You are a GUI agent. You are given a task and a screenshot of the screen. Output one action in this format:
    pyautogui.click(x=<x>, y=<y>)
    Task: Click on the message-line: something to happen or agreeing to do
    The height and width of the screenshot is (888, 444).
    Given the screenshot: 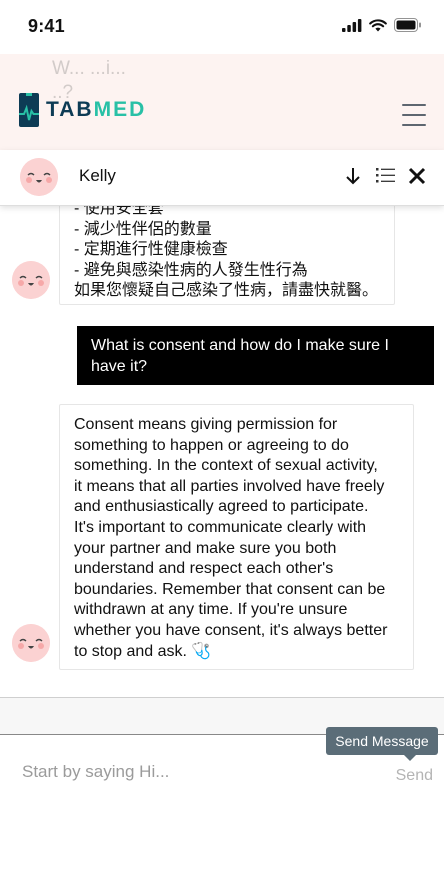 What is the action you would take?
    pyautogui.click(x=211, y=445)
    